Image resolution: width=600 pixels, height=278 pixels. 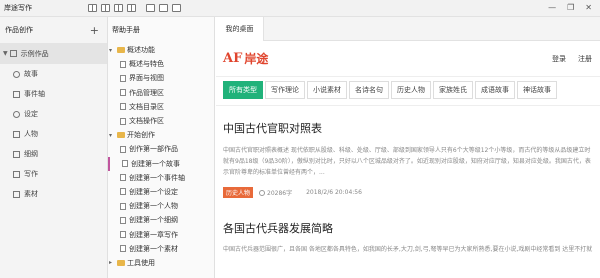 I want to click on login-link: 登录, so click(x=559, y=59).